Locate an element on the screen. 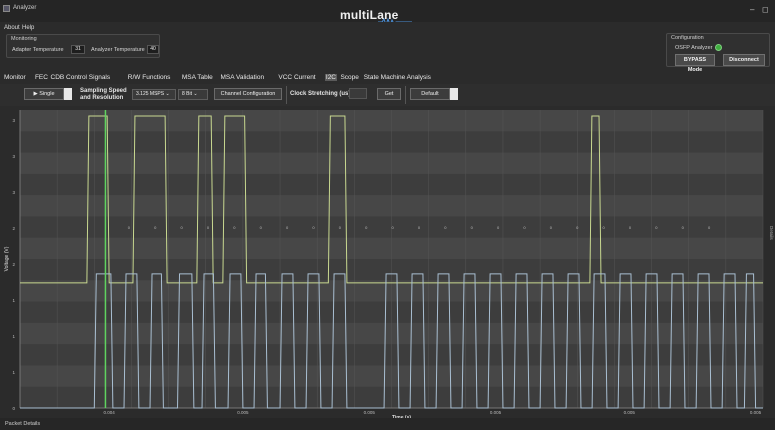 Image resolution: width=775 pixels, height=430 pixels. connection-status-led is located at coordinates (718, 47).